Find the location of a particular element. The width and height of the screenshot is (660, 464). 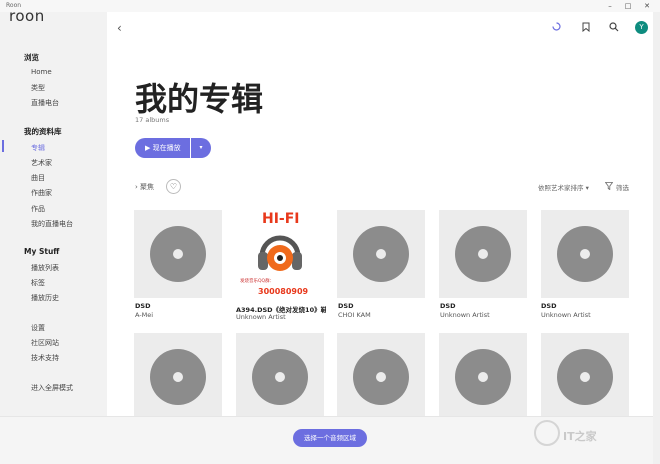

sidebar-item-radio: 直播电台 is located at coordinates (45, 103).